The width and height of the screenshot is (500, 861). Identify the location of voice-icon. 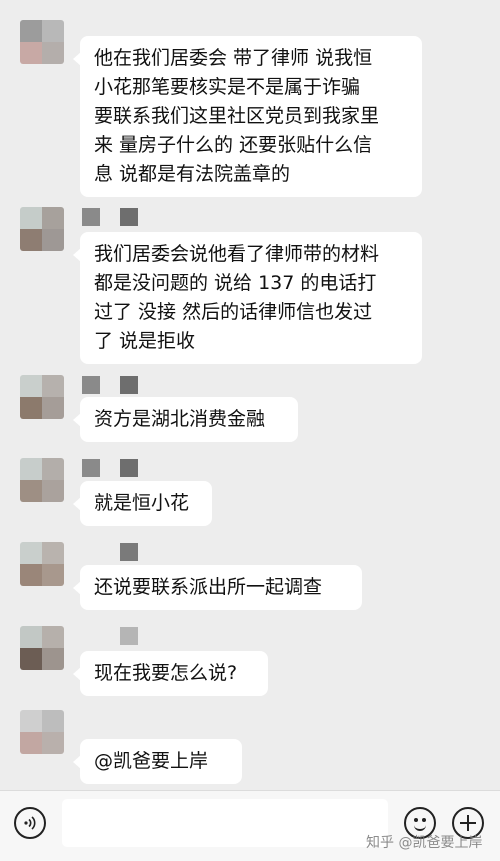
(30, 823).